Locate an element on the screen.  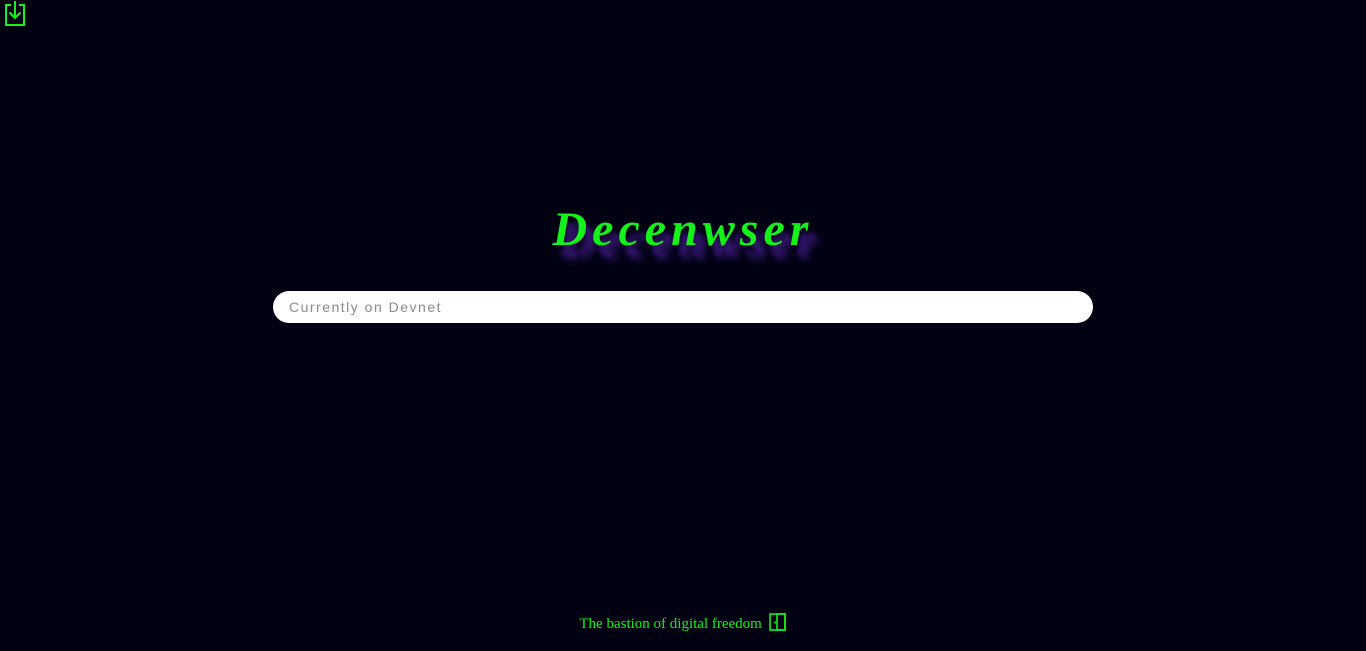
download-button is located at coordinates (15, 13).